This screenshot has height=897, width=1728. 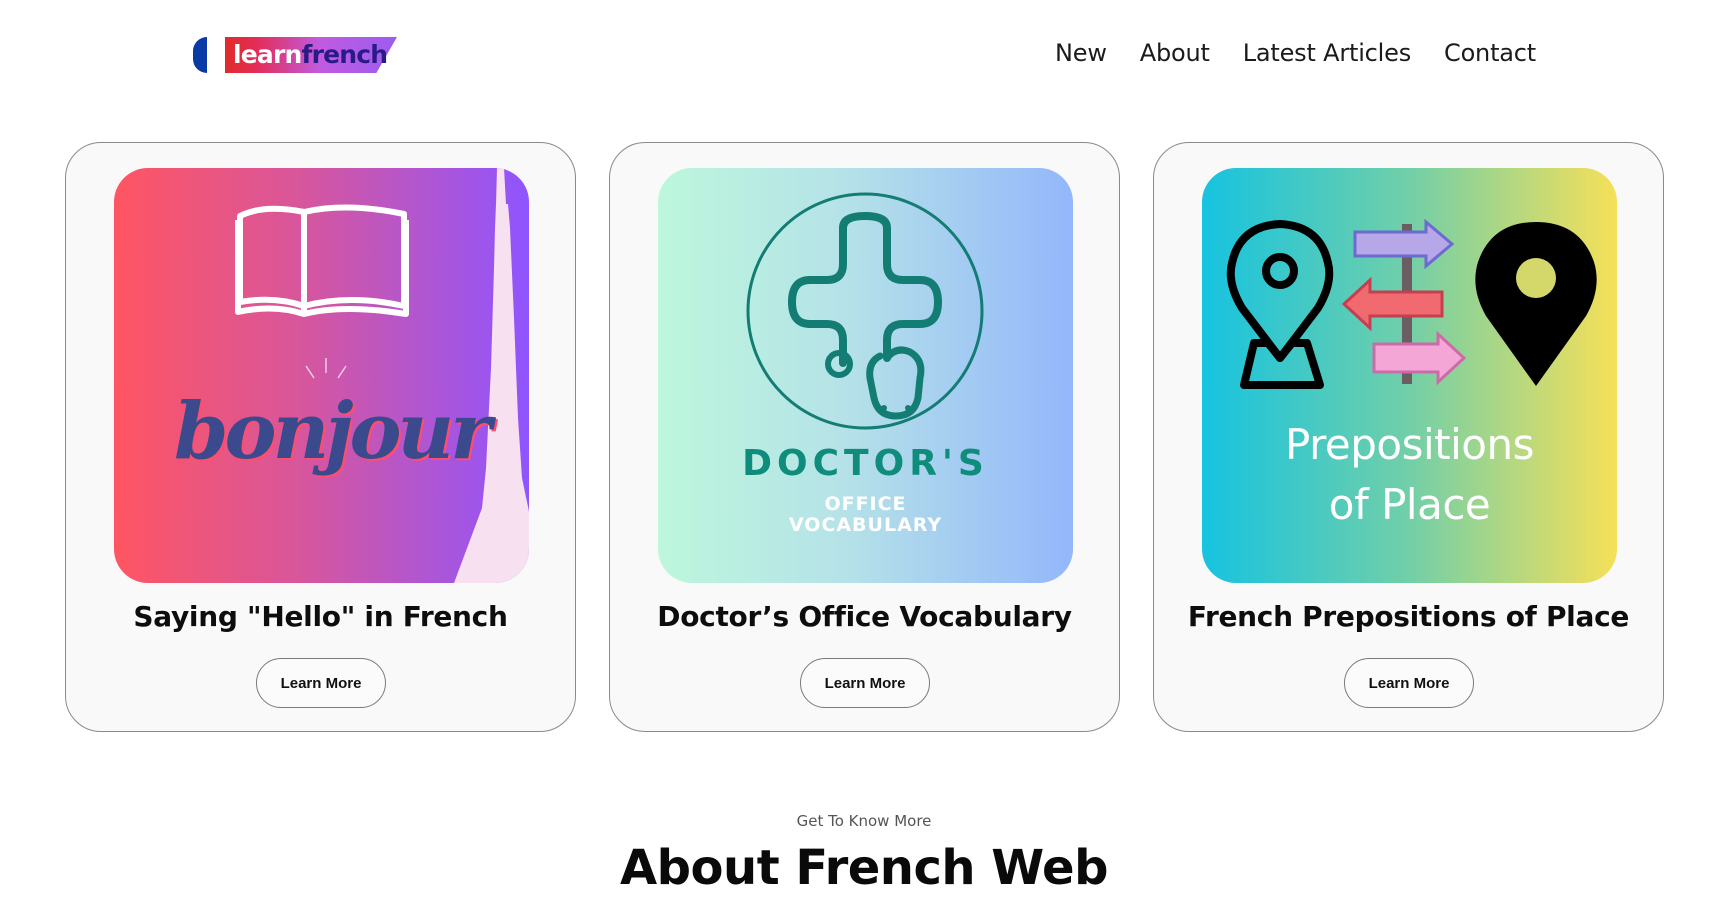 What do you see at coordinates (865, 463) in the screenshot?
I see `doctor-heading: DOCTOR'S` at bounding box center [865, 463].